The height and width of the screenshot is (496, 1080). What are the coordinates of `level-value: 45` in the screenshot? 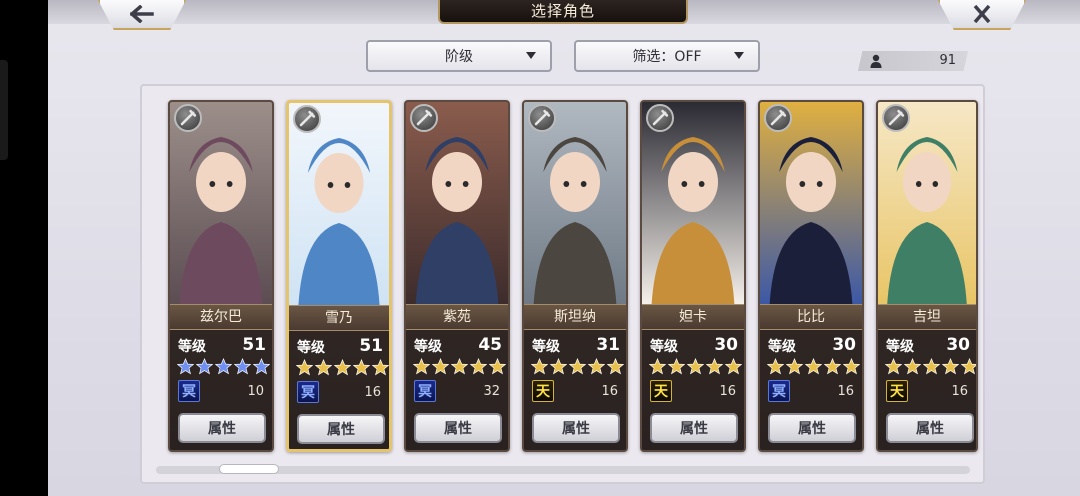 It's located at (490, 345).